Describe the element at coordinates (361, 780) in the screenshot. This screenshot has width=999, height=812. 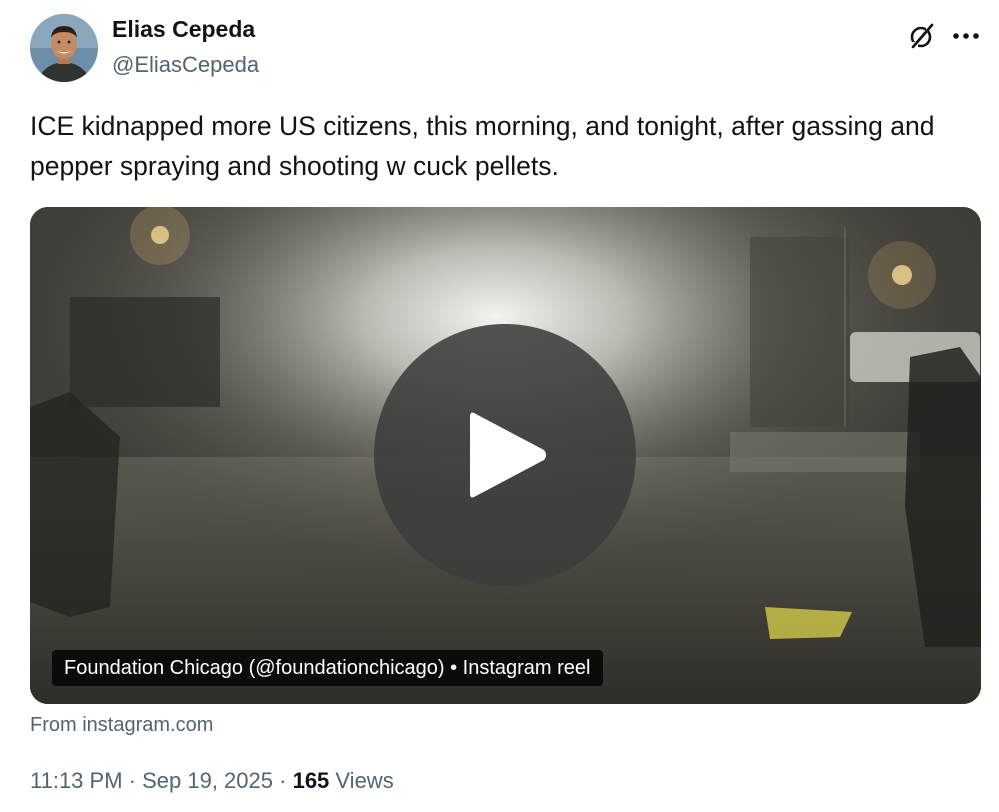
I see `views-label: Views` at that location.